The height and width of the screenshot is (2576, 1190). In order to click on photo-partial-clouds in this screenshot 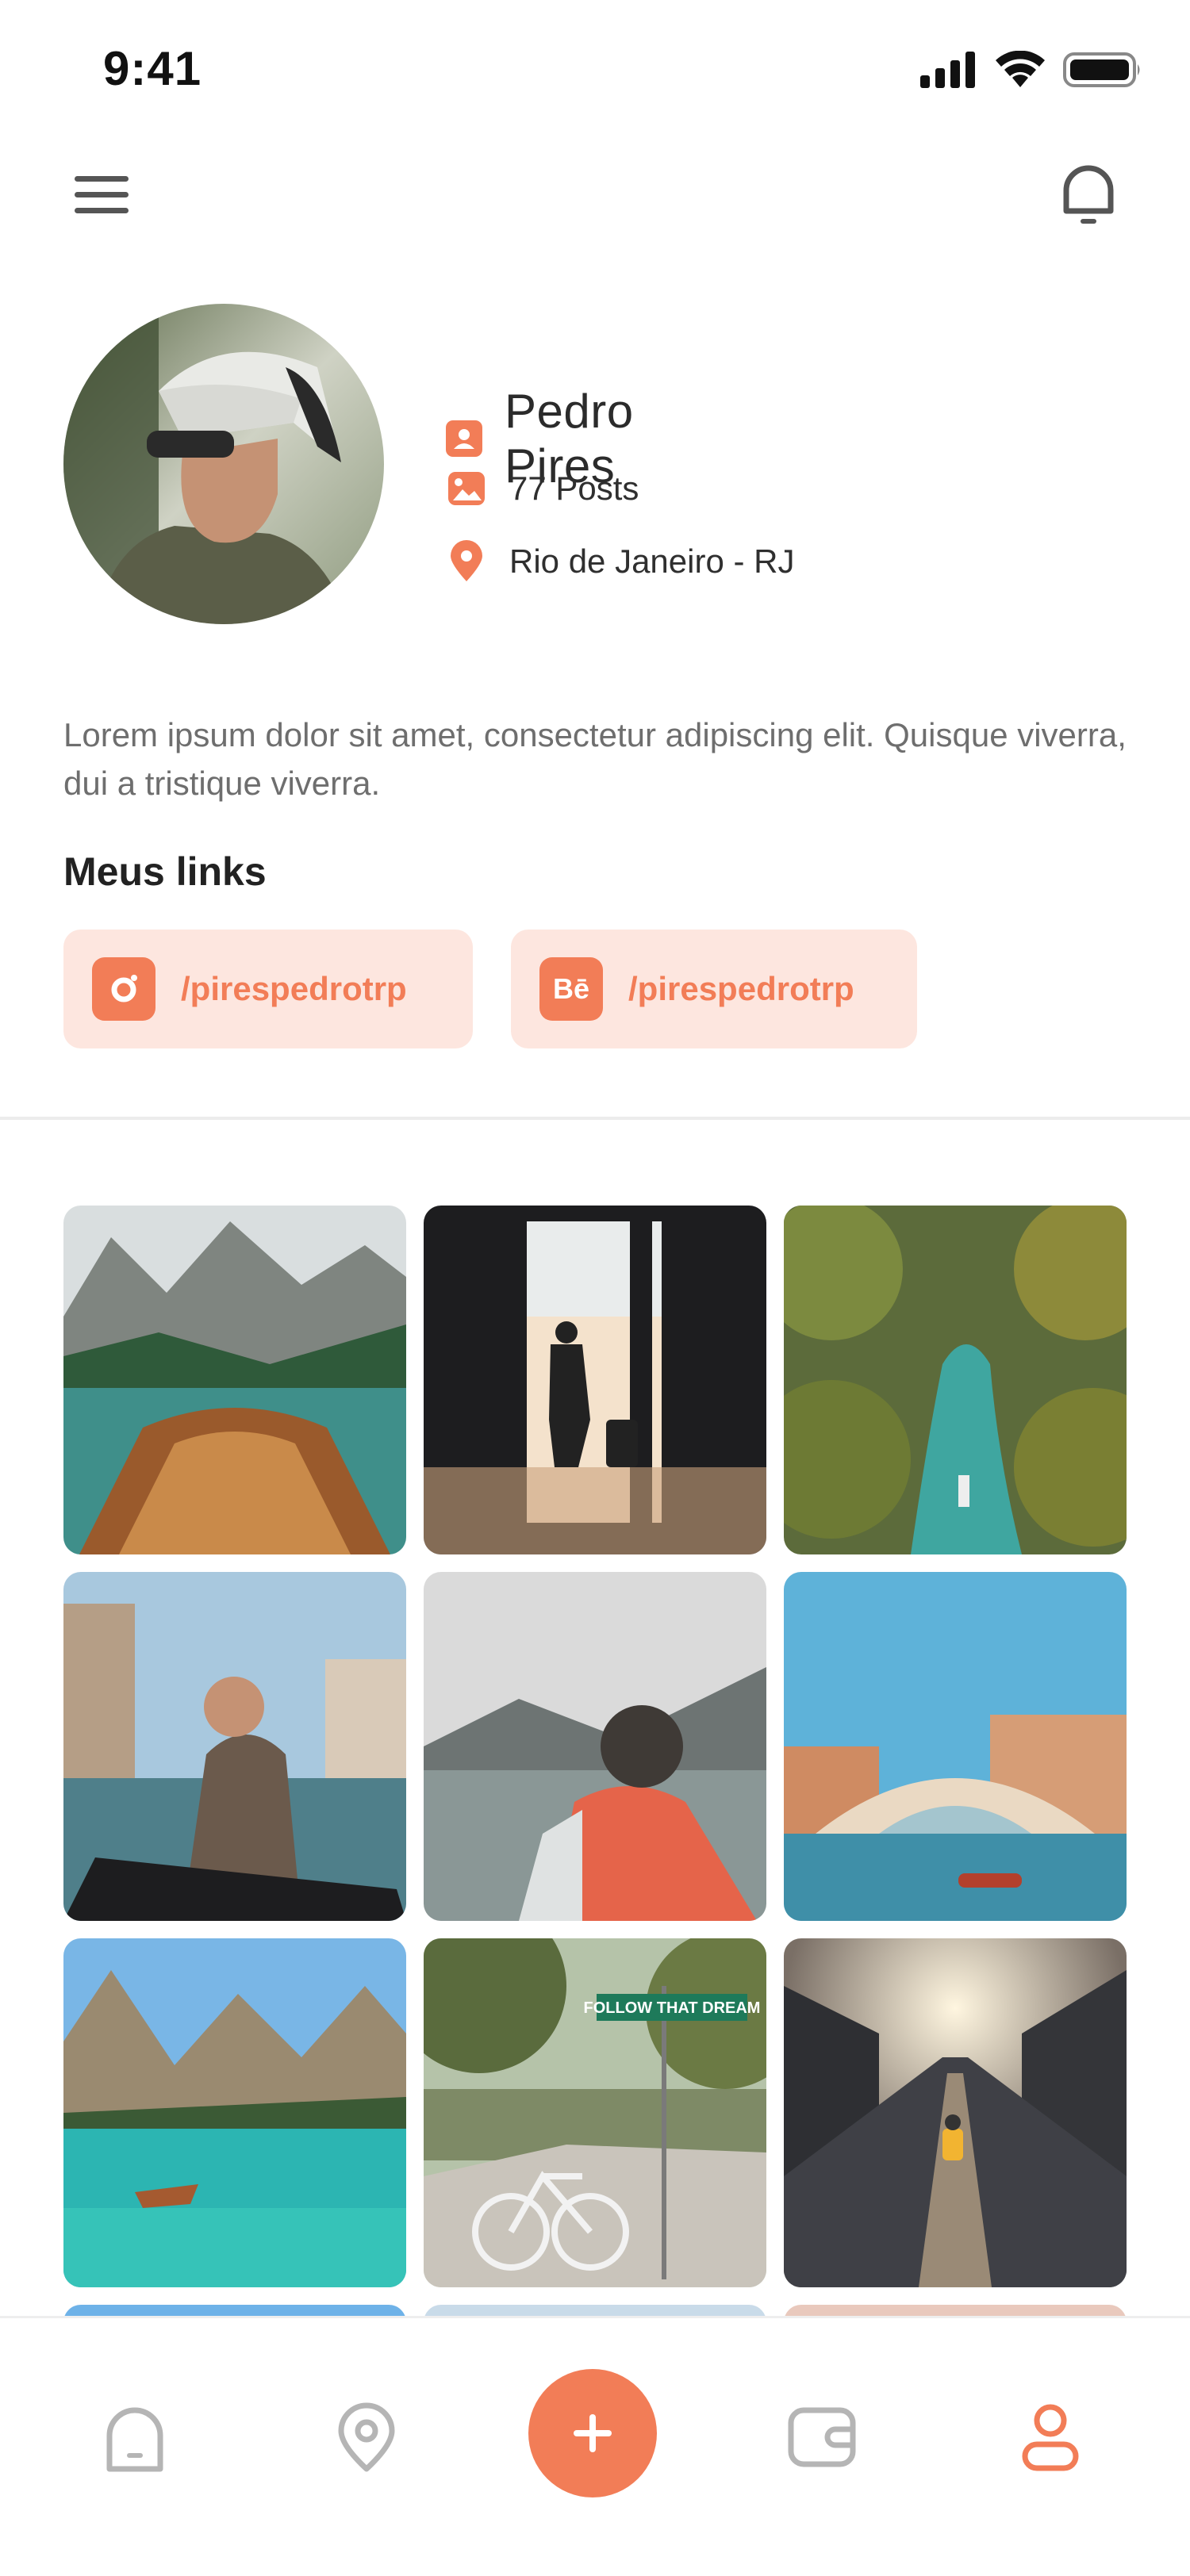, I will do `click(595, 2310)`.